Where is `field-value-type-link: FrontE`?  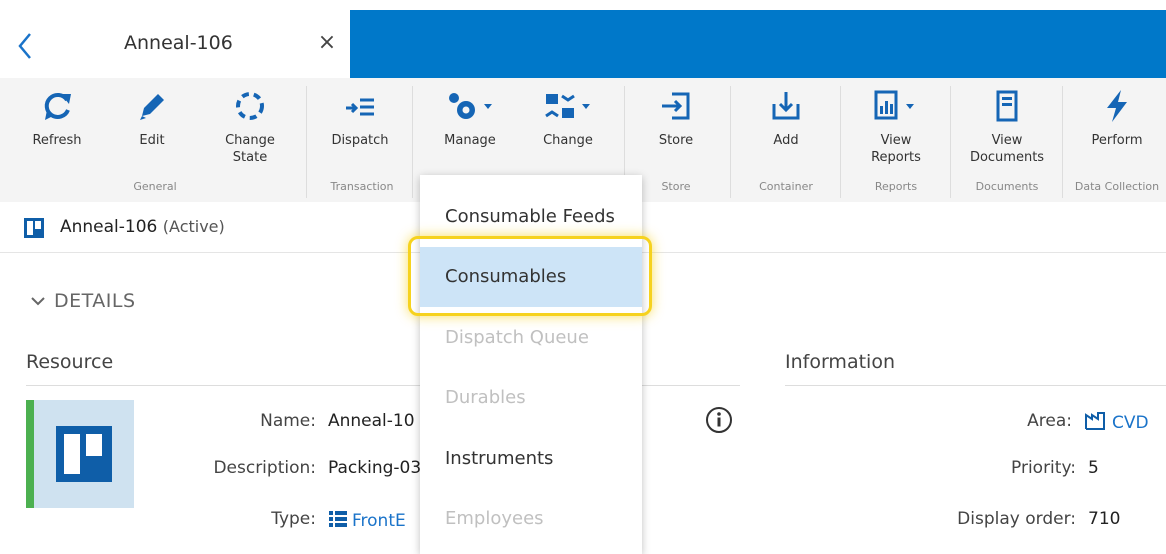
field-value-type-link: FrontE is located at coordinates (367, 520).